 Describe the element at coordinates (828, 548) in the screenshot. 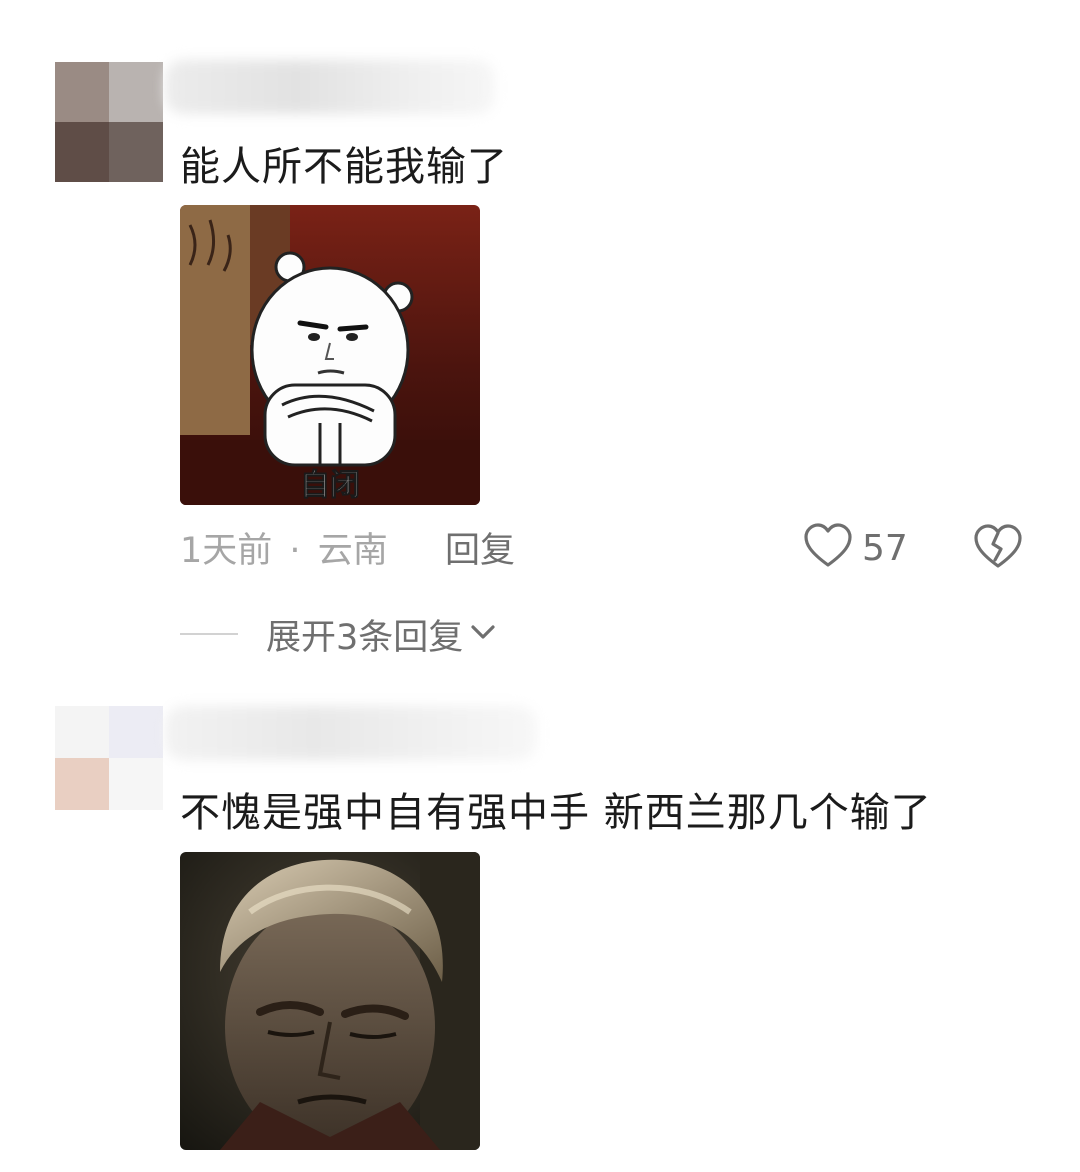

I see `heart-outline-icon` at that location.